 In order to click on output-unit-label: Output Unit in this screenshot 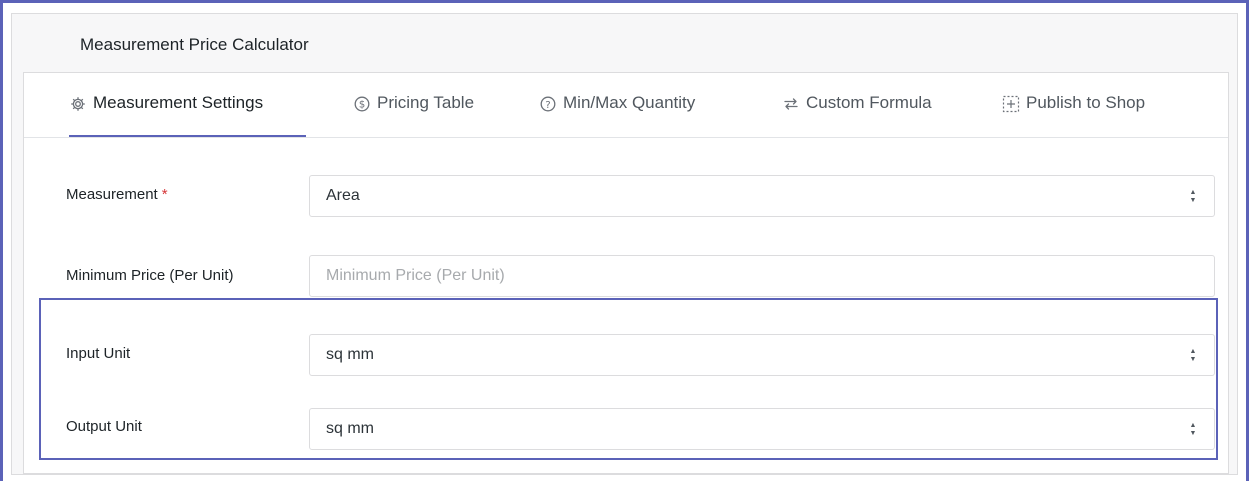, I will do `click(104, 426)`.